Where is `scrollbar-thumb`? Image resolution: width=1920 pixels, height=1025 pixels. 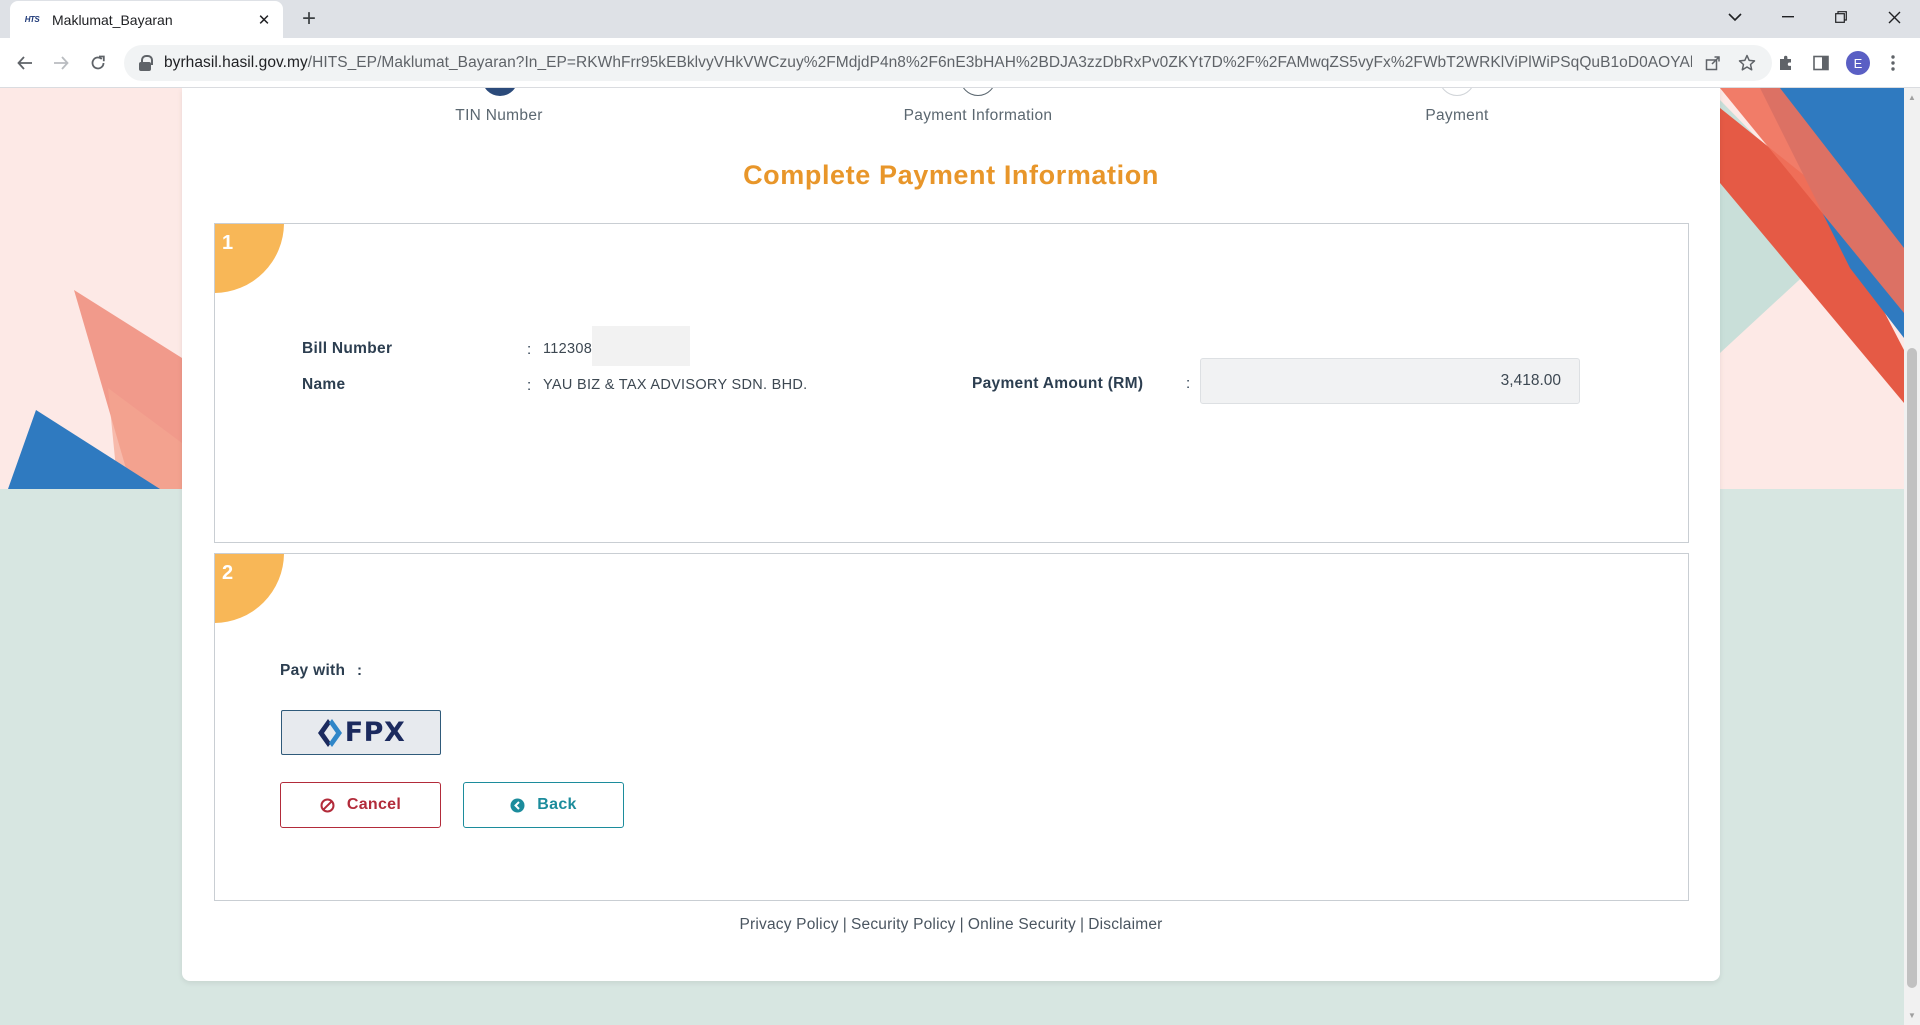
scrollbar-thumb is located at coordinates (1912, 668).